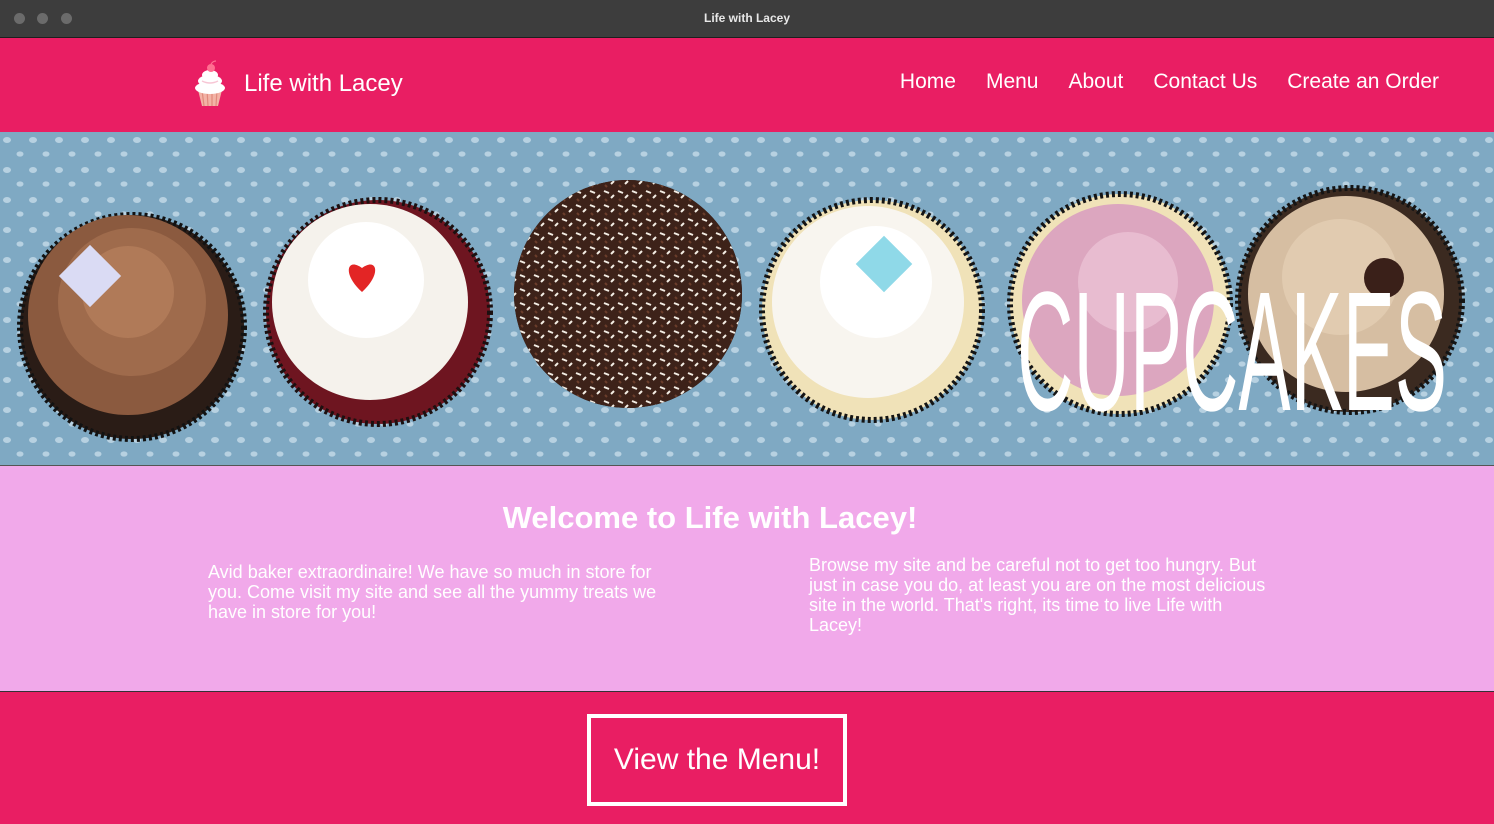 The width and height of the screenshot is (1494, 824). Describe the element at coordinates (628, 294) in the screenshot. I see `sprinkle-cupcake` at that location.